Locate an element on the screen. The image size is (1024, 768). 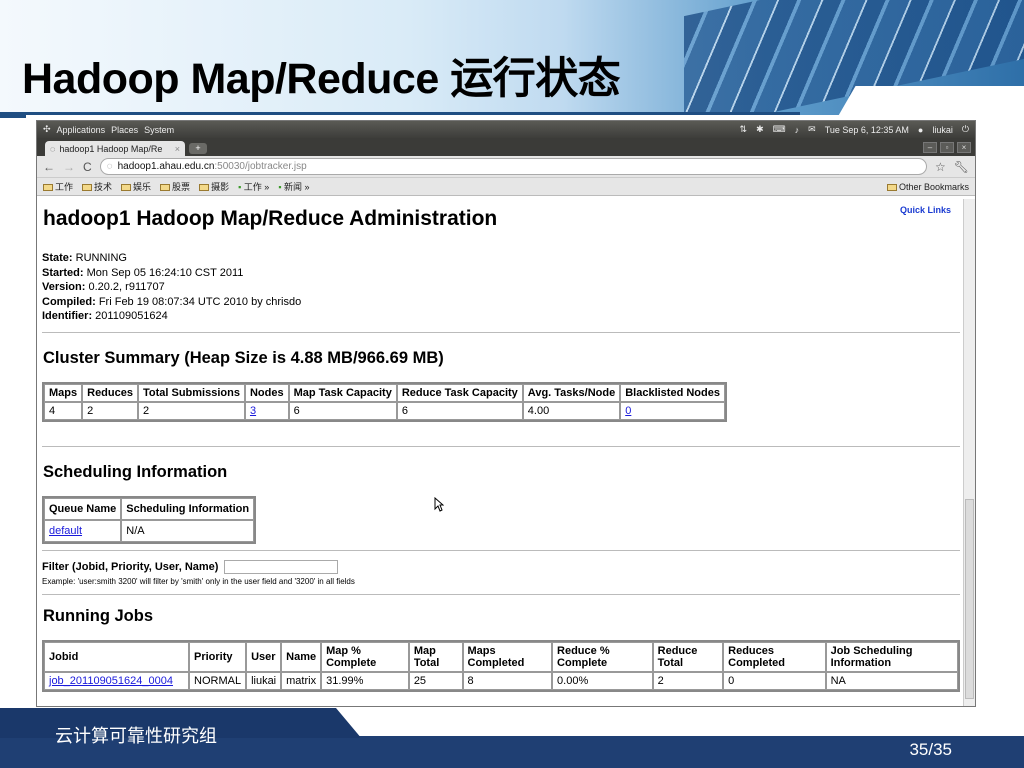
forward-icon: → is located at coordinates (69, 167).